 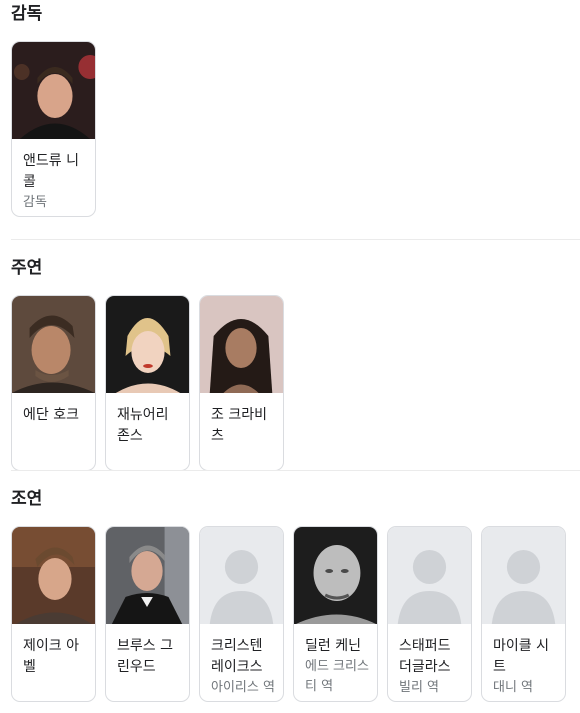 I want to click on person-card-andrew-niccol: 앤드류 니콜 감독, so click(x=53, y=129).